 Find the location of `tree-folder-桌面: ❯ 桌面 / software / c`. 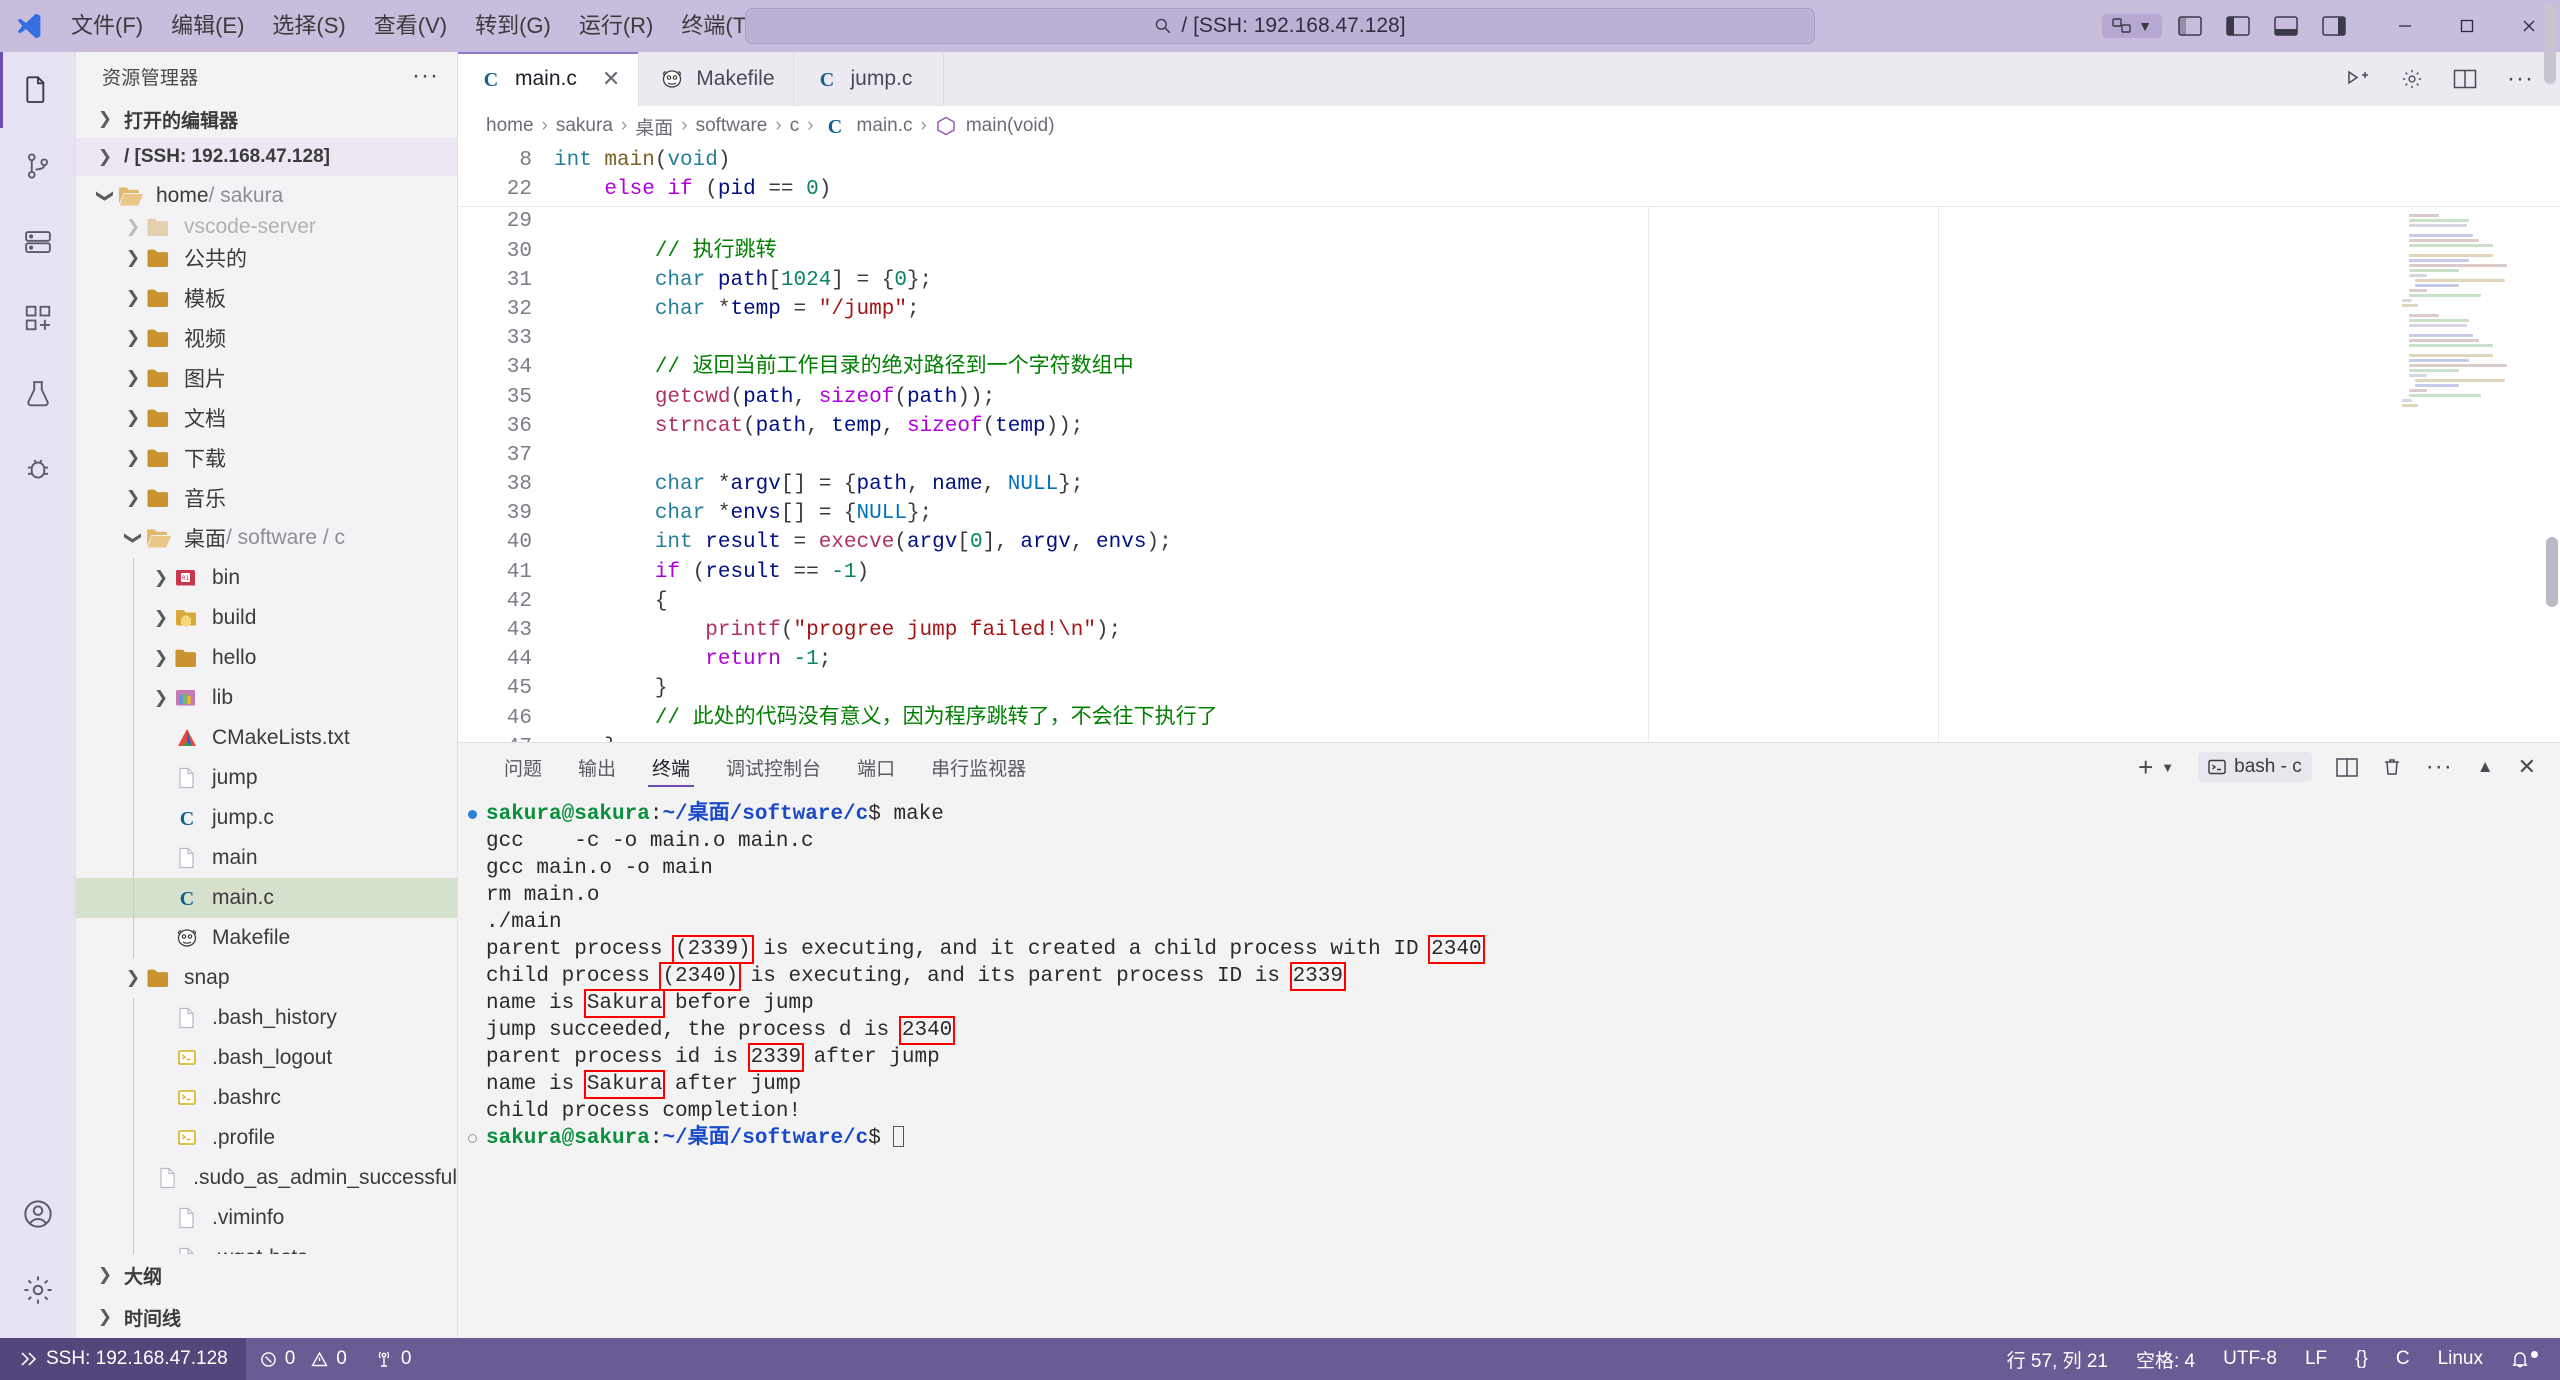

tree-folder-桌面: ❯ 桌面 / software / c is located at coordinates (266, 538).